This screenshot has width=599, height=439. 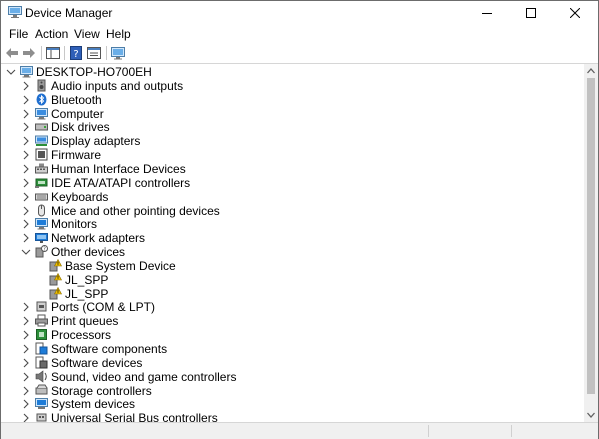 What do you see at coordinates (575, 13) in the screenshot?
I see `close-button` at bounding box center [575, 13].